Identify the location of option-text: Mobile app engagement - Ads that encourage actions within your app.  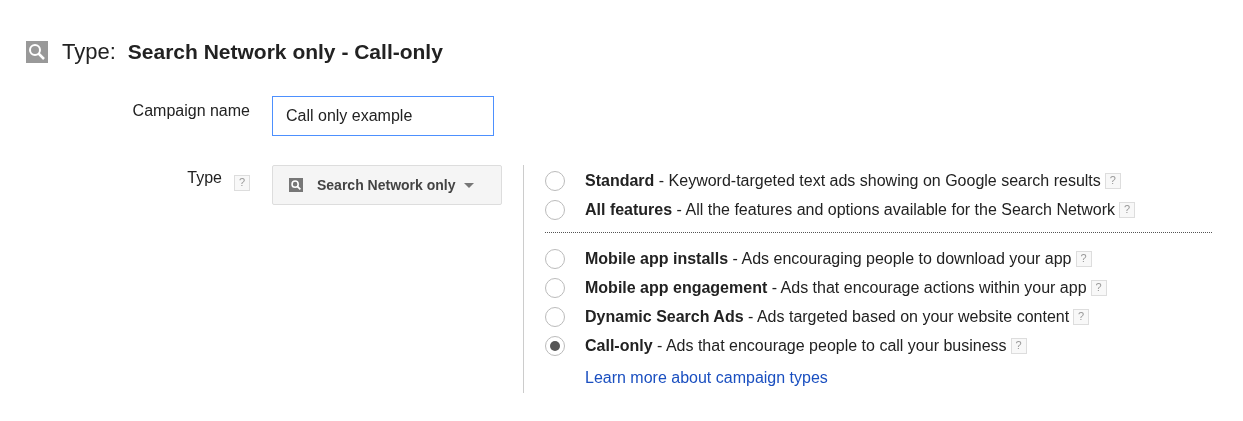
(836, 287).